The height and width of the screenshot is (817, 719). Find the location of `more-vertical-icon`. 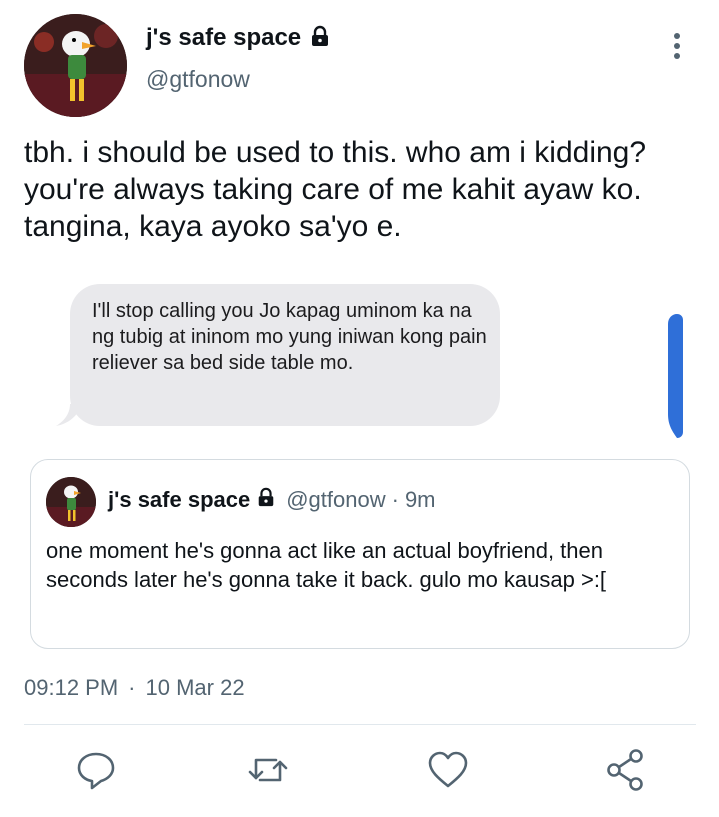

more-vertical-icon is located at coordinates (677, 47).